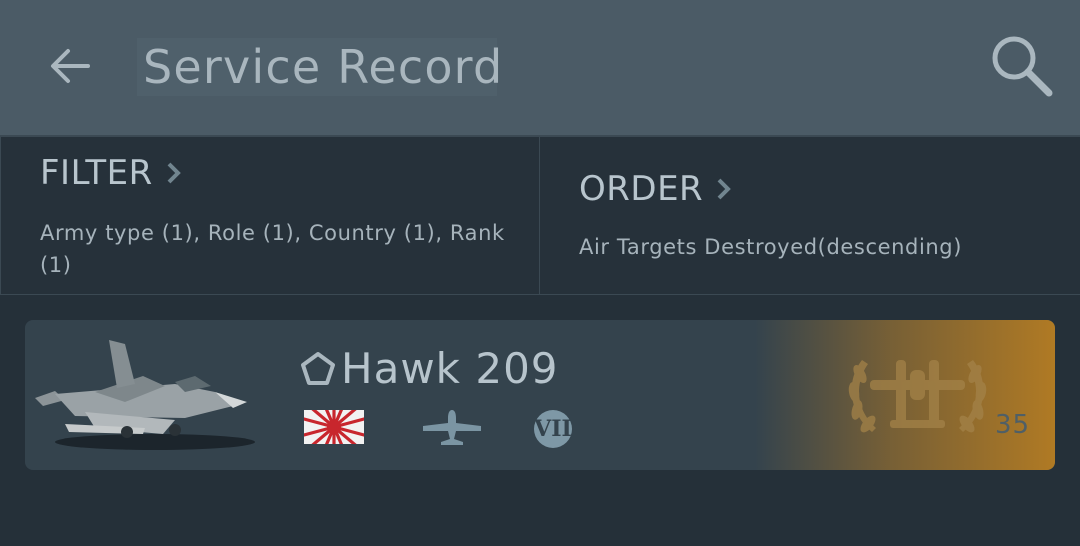 The image size is (1080, 546). I want to click on pentagon-icon, so click(318, 368).